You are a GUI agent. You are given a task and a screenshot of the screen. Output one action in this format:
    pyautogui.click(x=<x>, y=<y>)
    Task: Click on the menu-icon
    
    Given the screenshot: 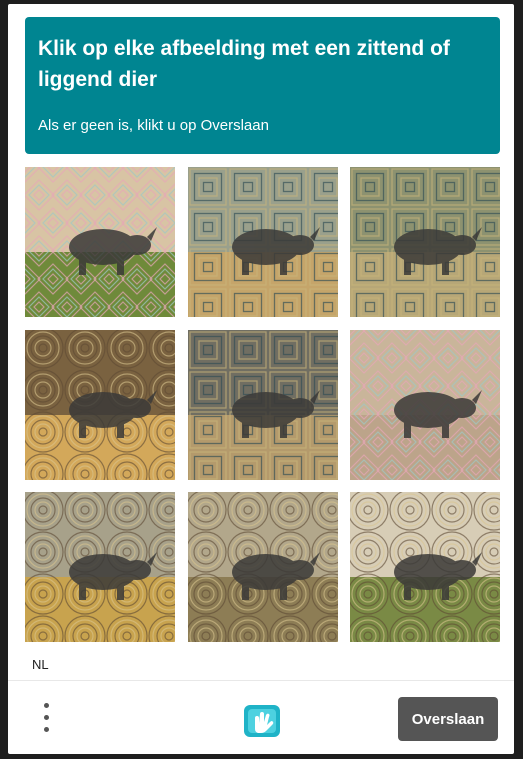 What is the action you would take?
    pyautogui.click(x=46, y=720)
    